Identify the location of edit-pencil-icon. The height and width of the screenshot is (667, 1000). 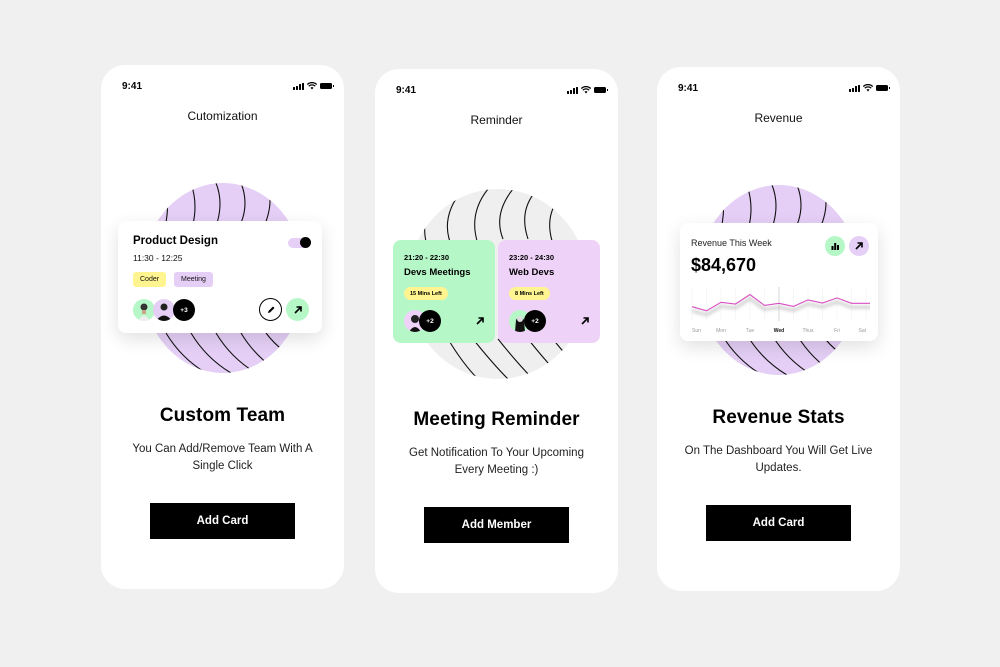
(270, 309).